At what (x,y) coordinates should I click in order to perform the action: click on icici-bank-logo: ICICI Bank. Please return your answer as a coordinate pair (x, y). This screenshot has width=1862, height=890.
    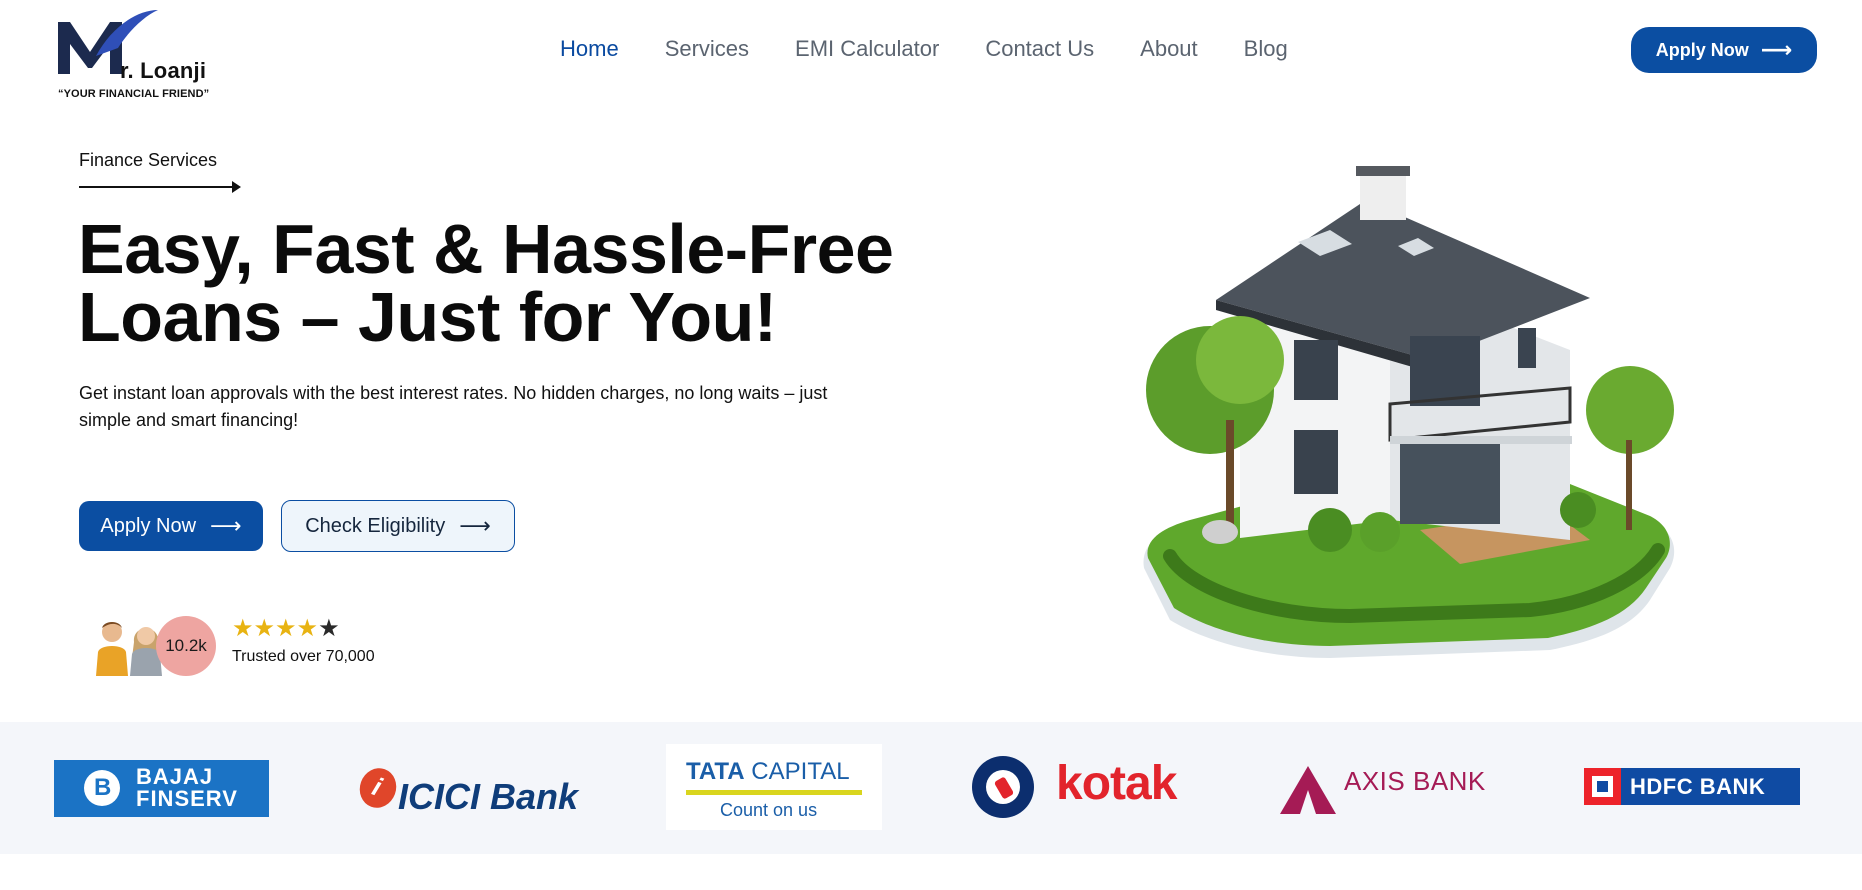
    Looking at the image, I should click on (466, 792).